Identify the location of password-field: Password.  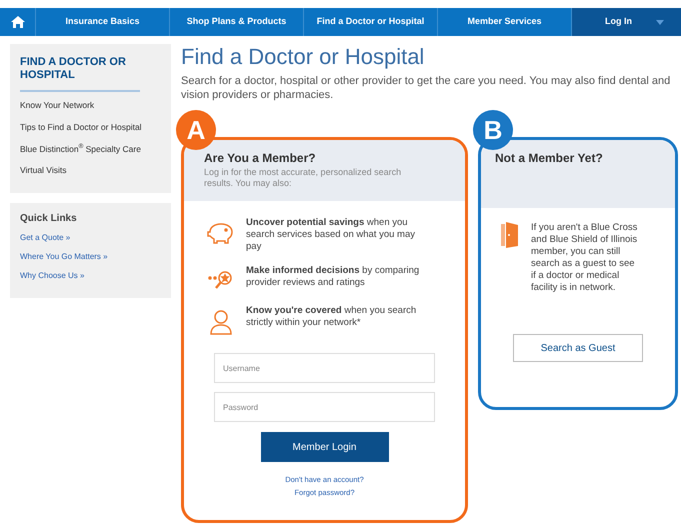
(324, 407).